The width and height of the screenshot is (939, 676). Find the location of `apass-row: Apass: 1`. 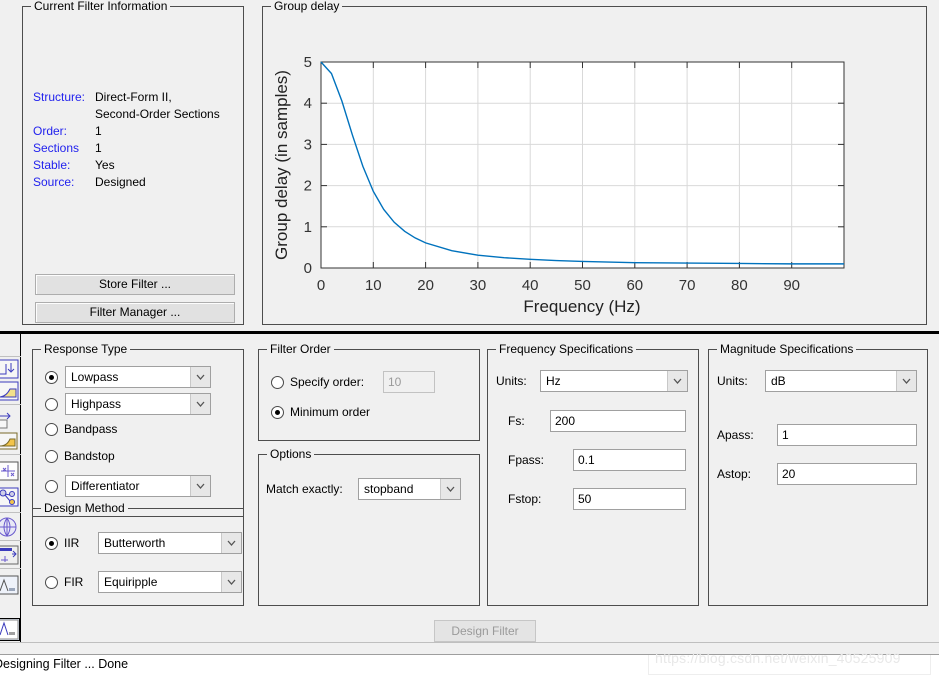

apass-row: Apass: 1 is located at coordinates (817, 435).